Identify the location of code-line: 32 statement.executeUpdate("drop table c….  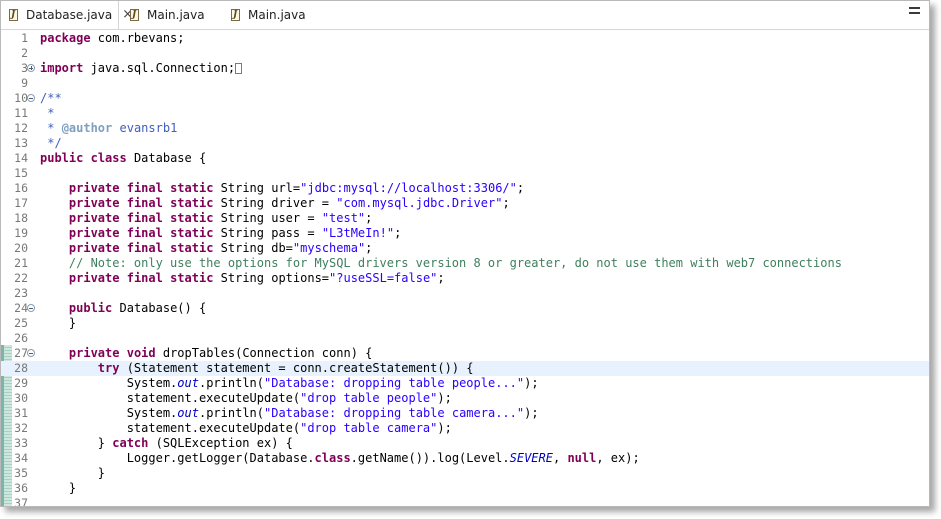
(465, 428).